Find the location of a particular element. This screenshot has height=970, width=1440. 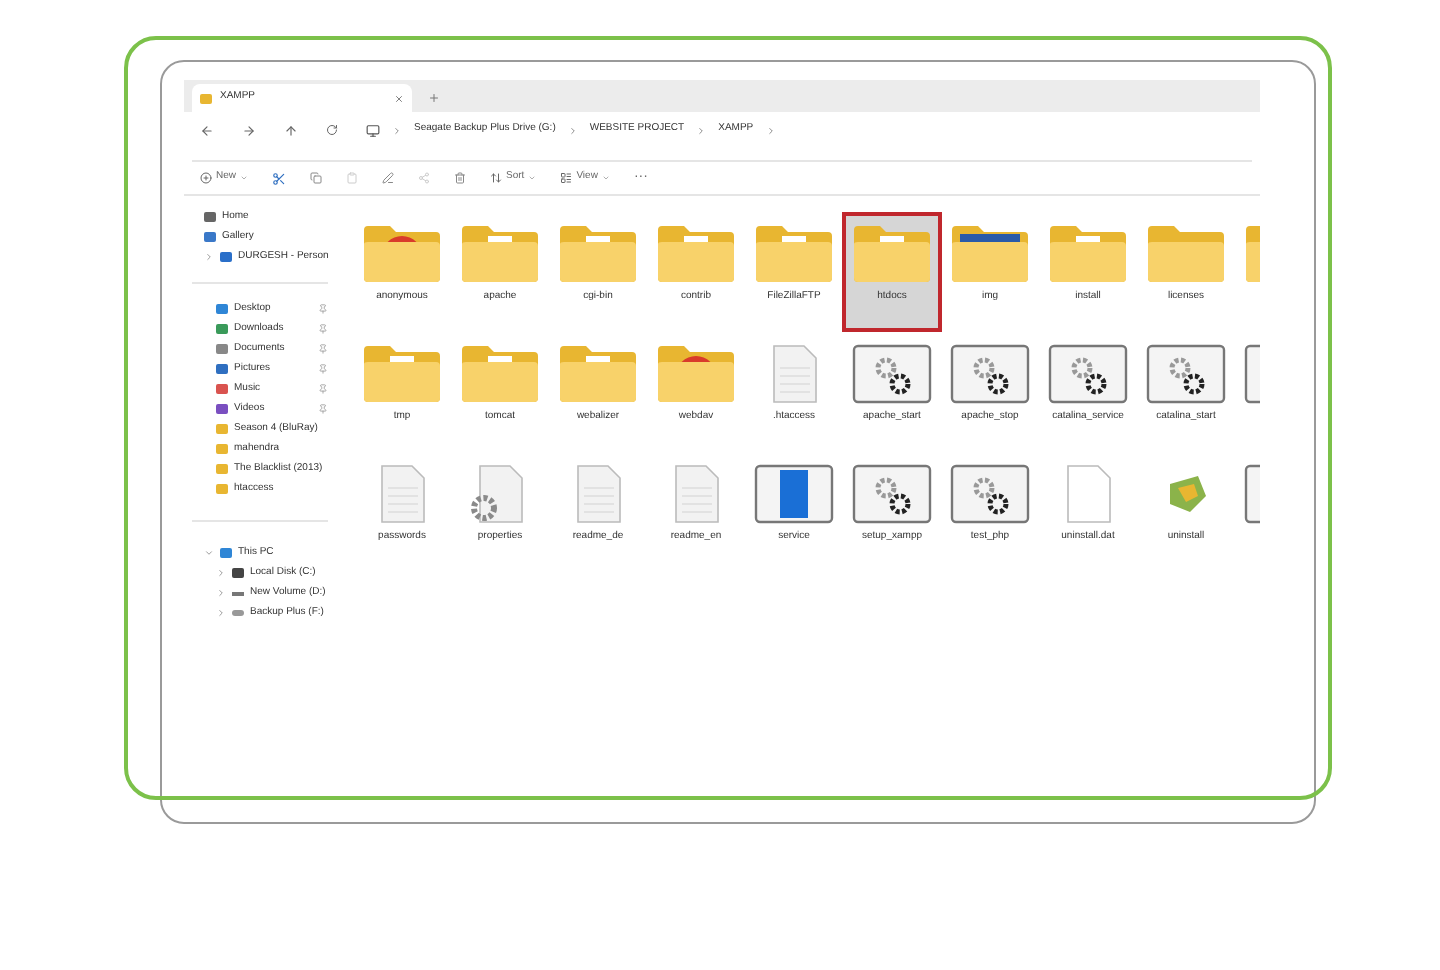

sort-icon is located at coordinates (496, 178).